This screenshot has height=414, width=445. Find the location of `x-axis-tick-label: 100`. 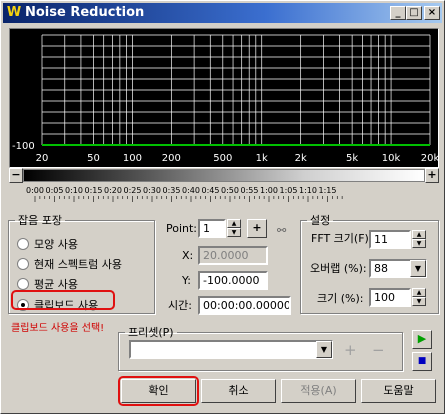

x-axis-tick-label: 100 is located at coordinates (132, 158).